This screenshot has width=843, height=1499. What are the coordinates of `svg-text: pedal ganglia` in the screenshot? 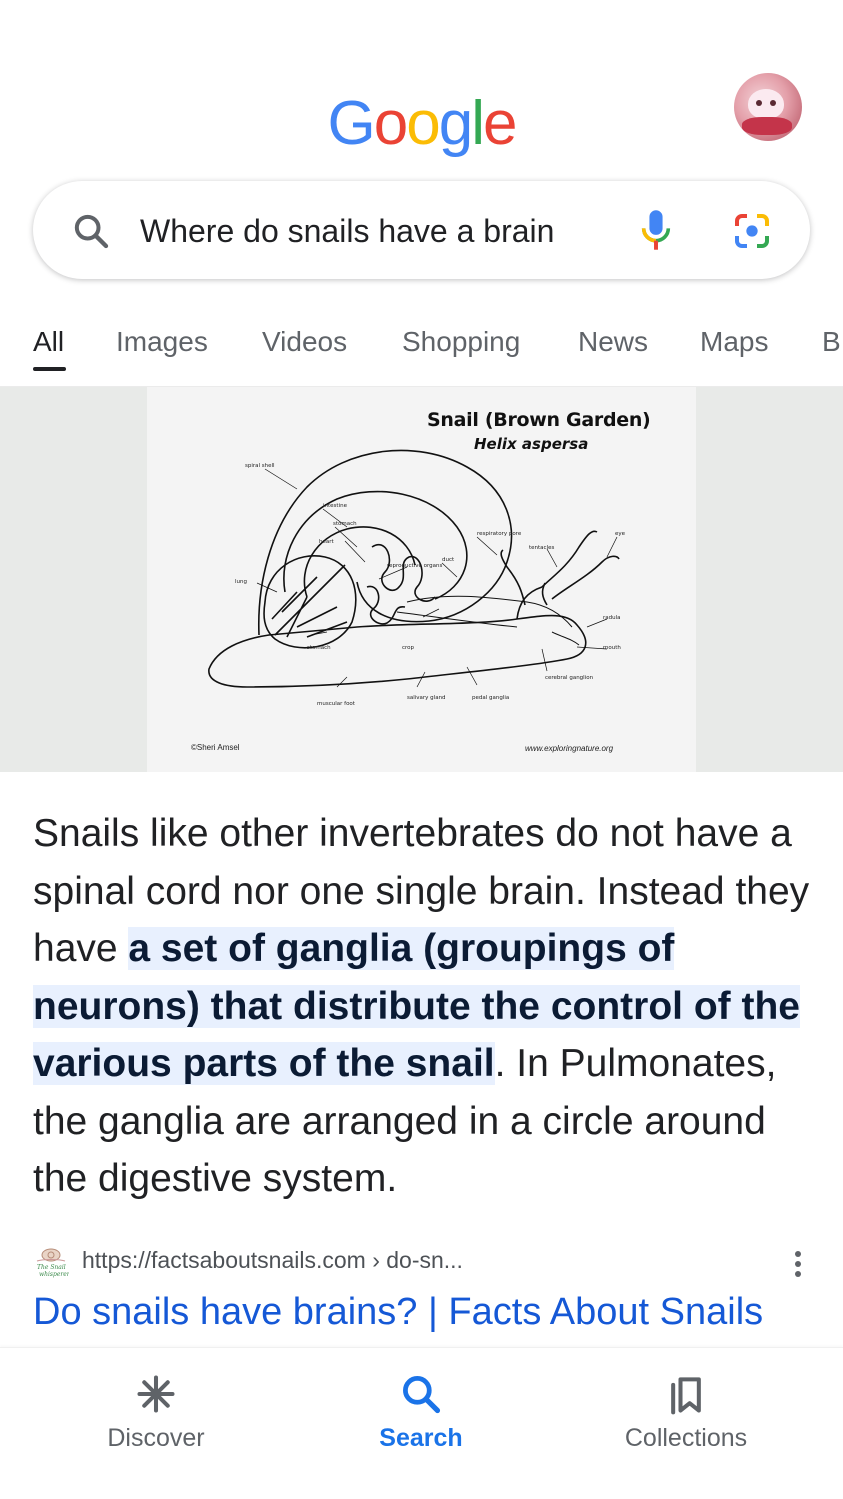 It's located at (490, 698).